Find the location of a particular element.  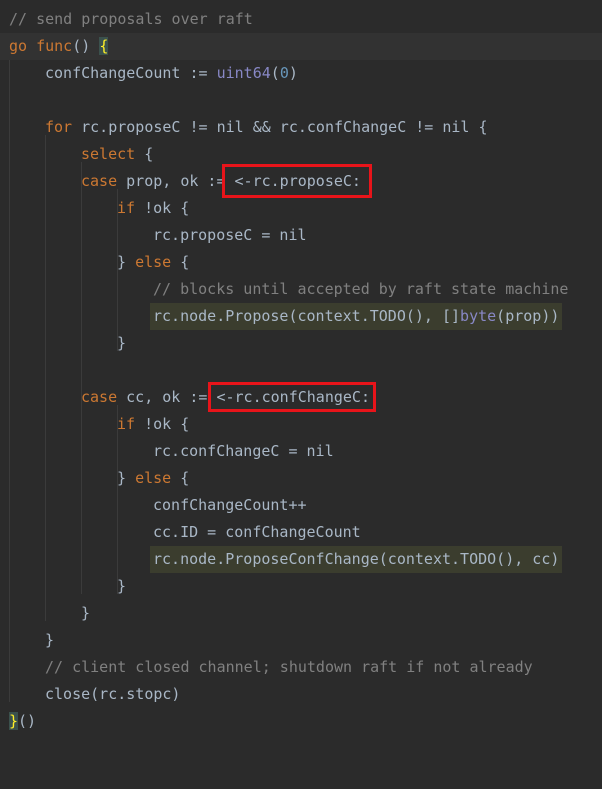

code-text: go func() { is located at coordinates (59, 46).